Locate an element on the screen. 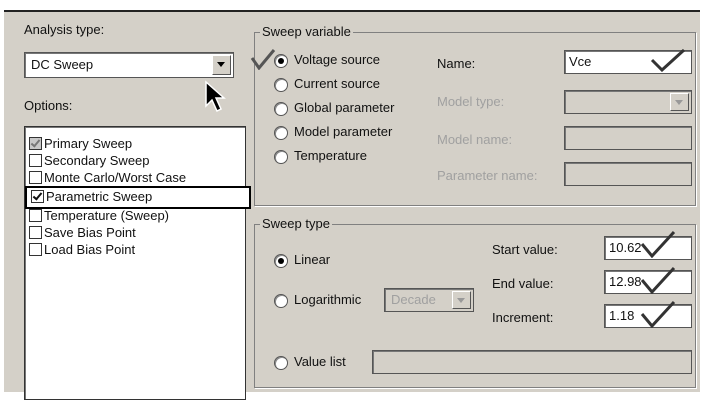  end-value-label: End value: is located at coordinates (523, 283).